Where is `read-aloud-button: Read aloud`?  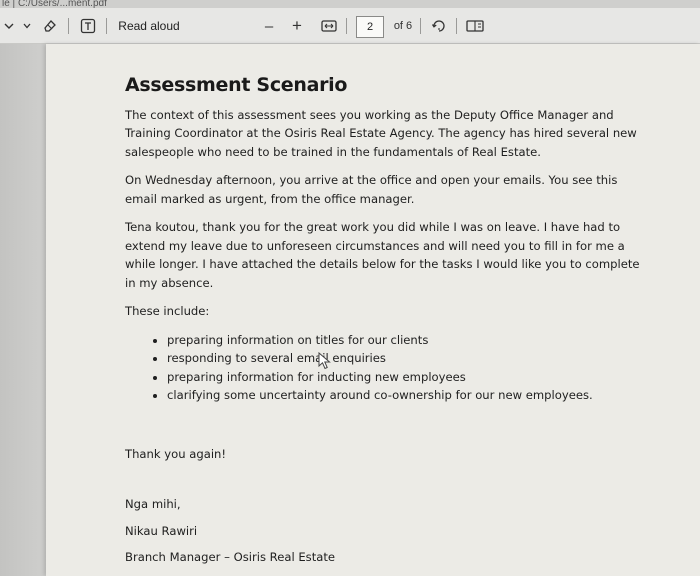 read-aloud-button: Read aloud is located at coordinates (149, 26).